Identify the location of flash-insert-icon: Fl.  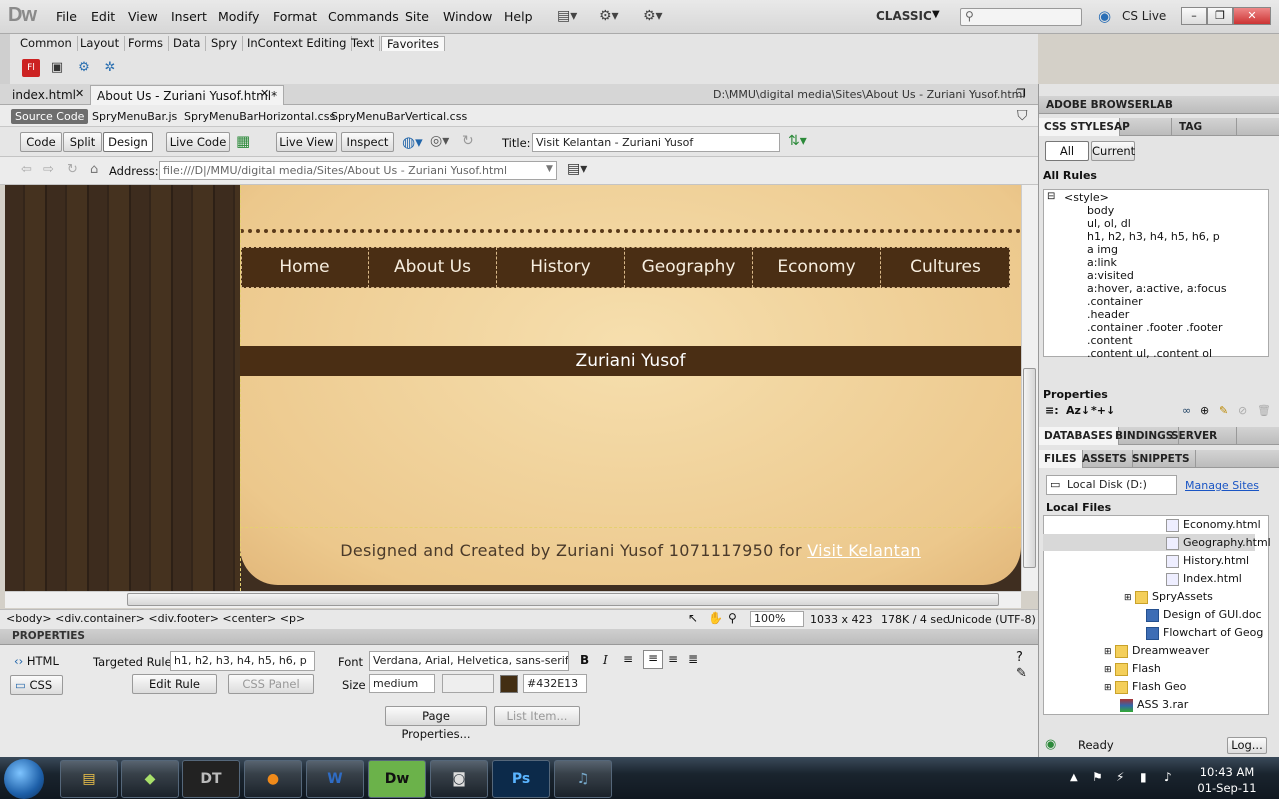
(31, 68).